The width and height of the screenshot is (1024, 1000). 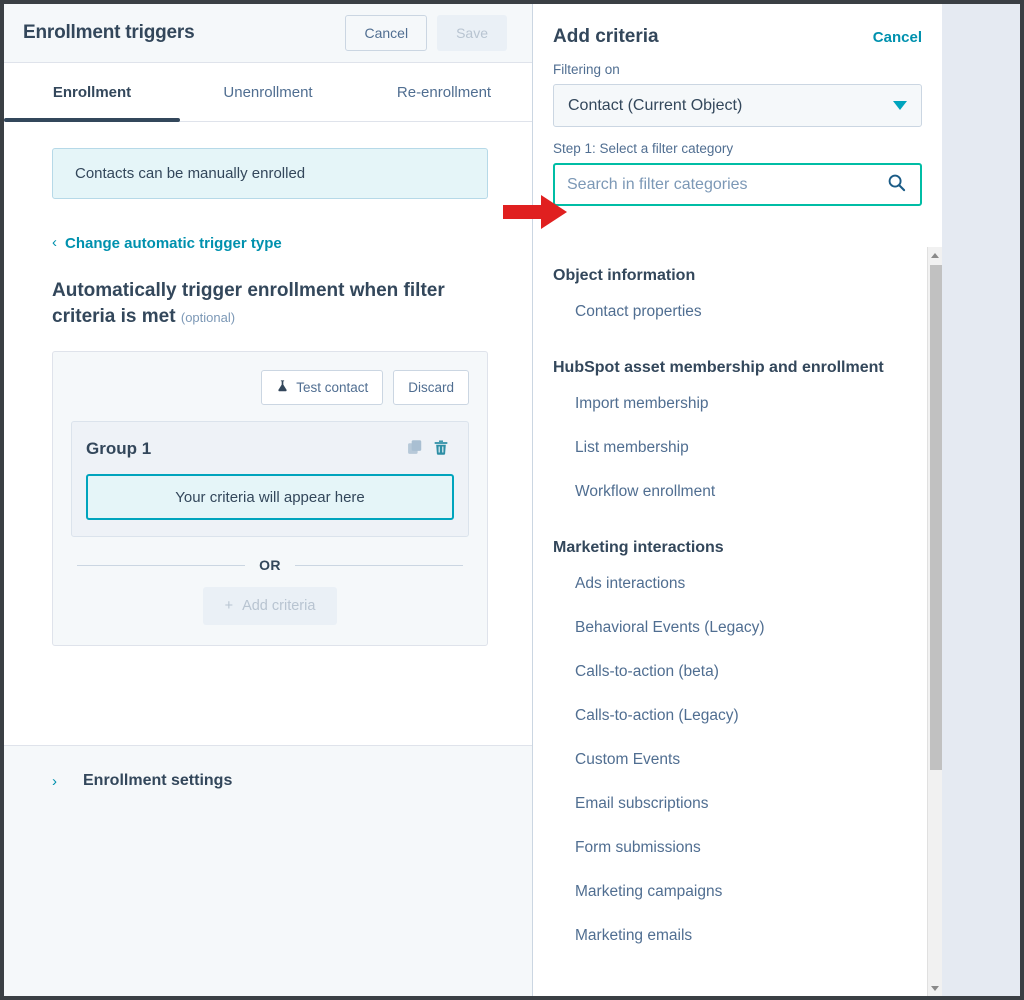 I want to click on scroll-up-button, so click(x=935, y=255).